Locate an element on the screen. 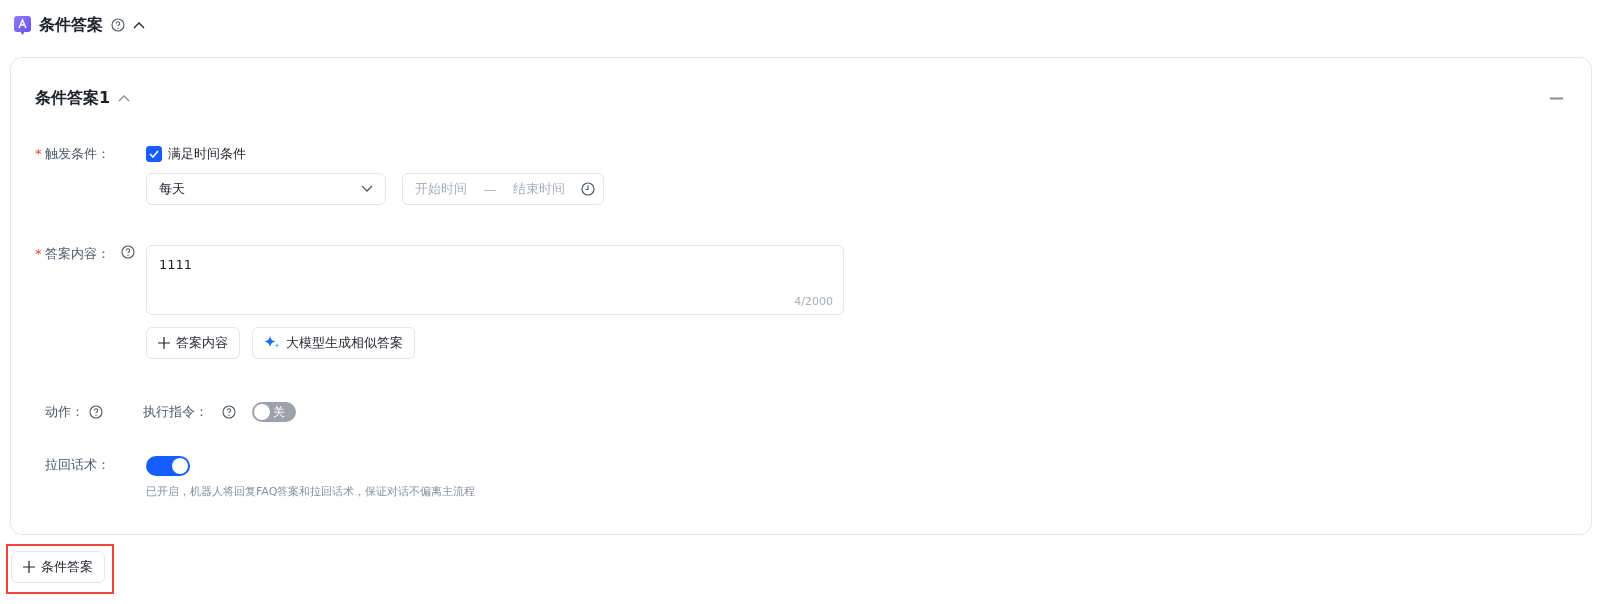 The image size is (1612, 604). generate-answer-button: 大模型生成相似答案 is located at coordinates (333, 343).